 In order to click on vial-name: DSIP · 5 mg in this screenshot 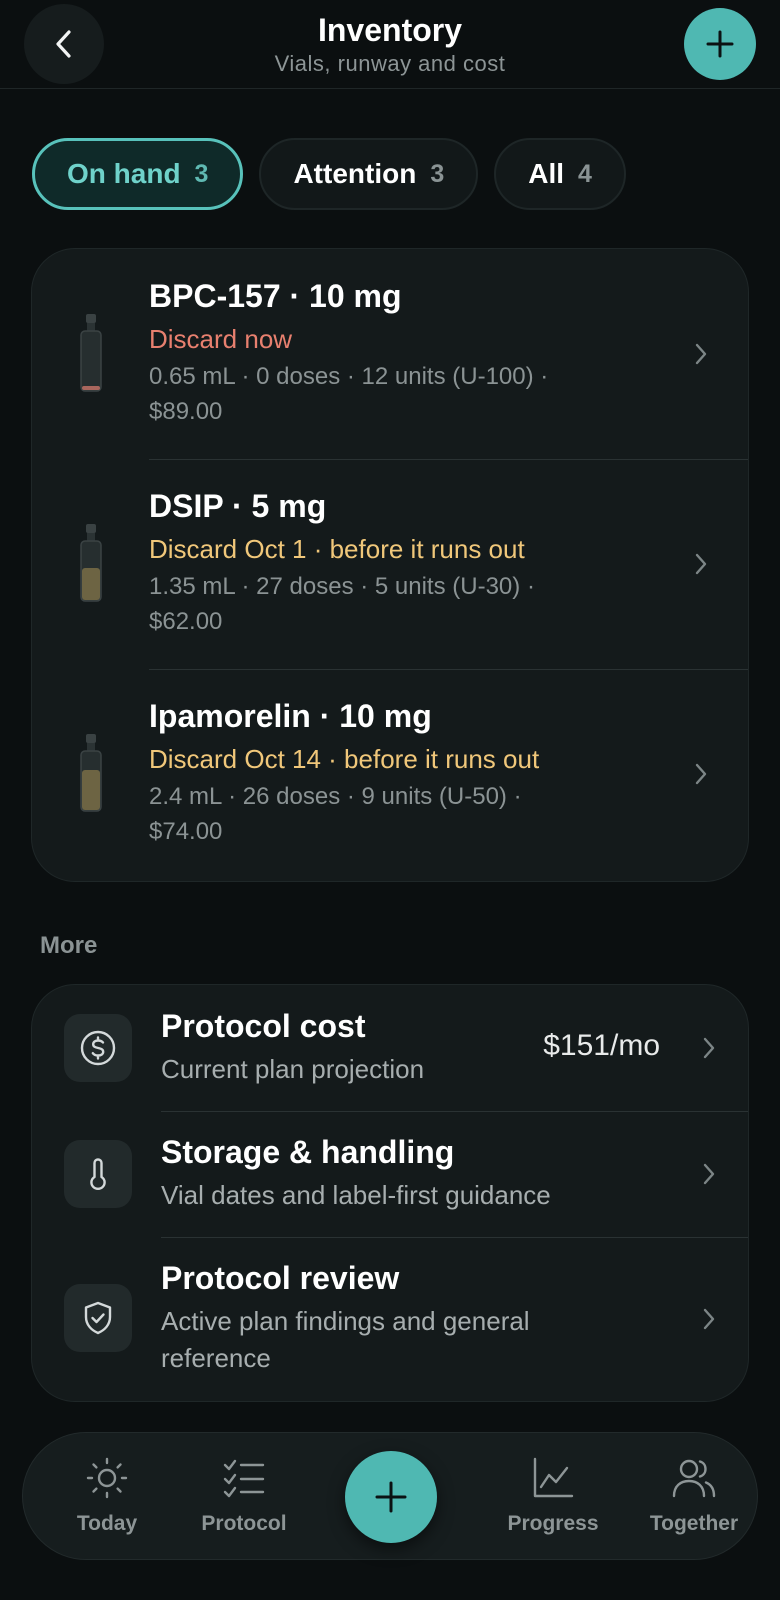, I will do `click(238, 506)`.